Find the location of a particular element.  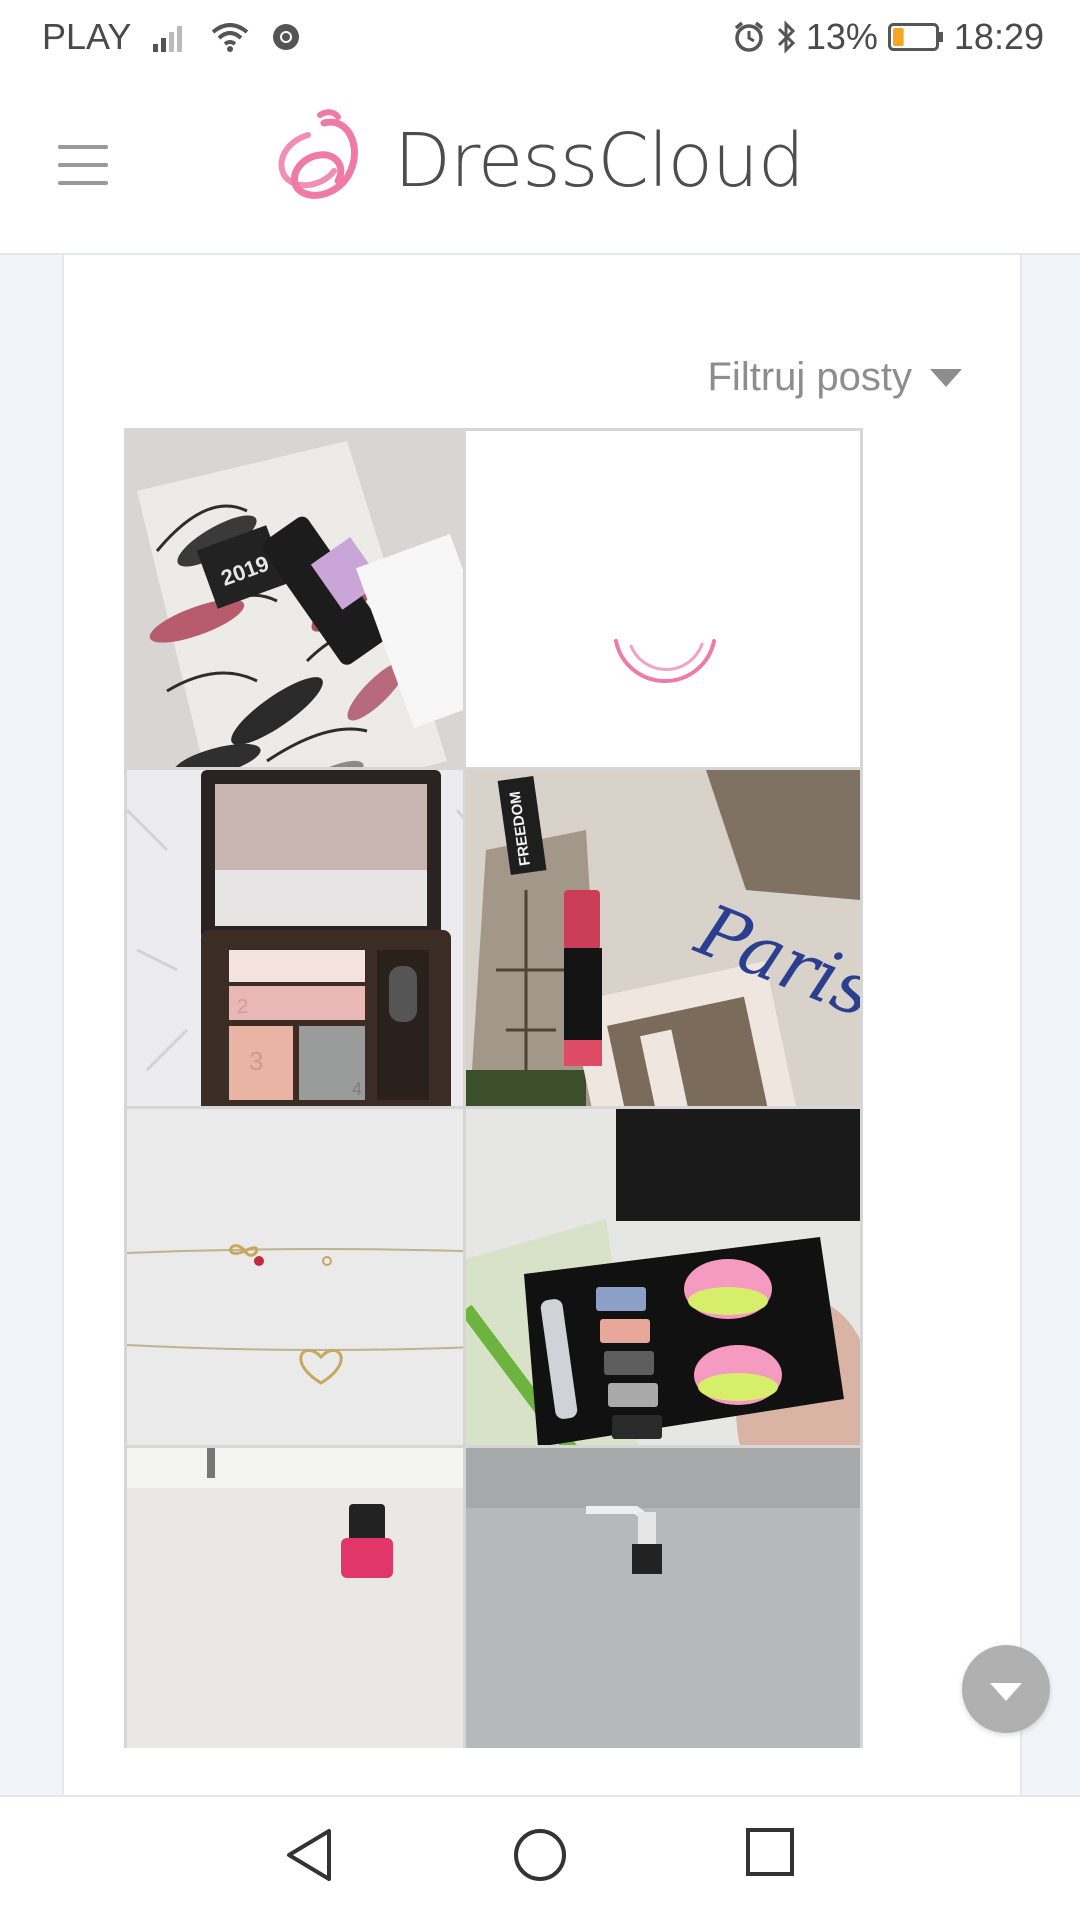

system-navigation-bar is located at coordinates (540, 1858).